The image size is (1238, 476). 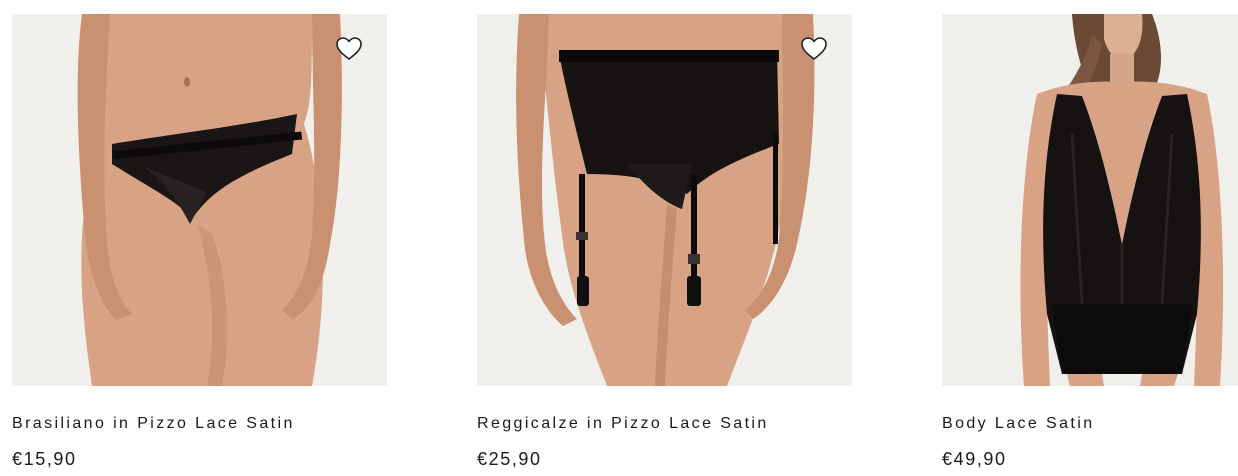 What do you see at coordinates (664, 424) in the screenshot?
I see `product-name: Reggicalze in Pizzo Lace Satin` at bounding box center [664, 424].